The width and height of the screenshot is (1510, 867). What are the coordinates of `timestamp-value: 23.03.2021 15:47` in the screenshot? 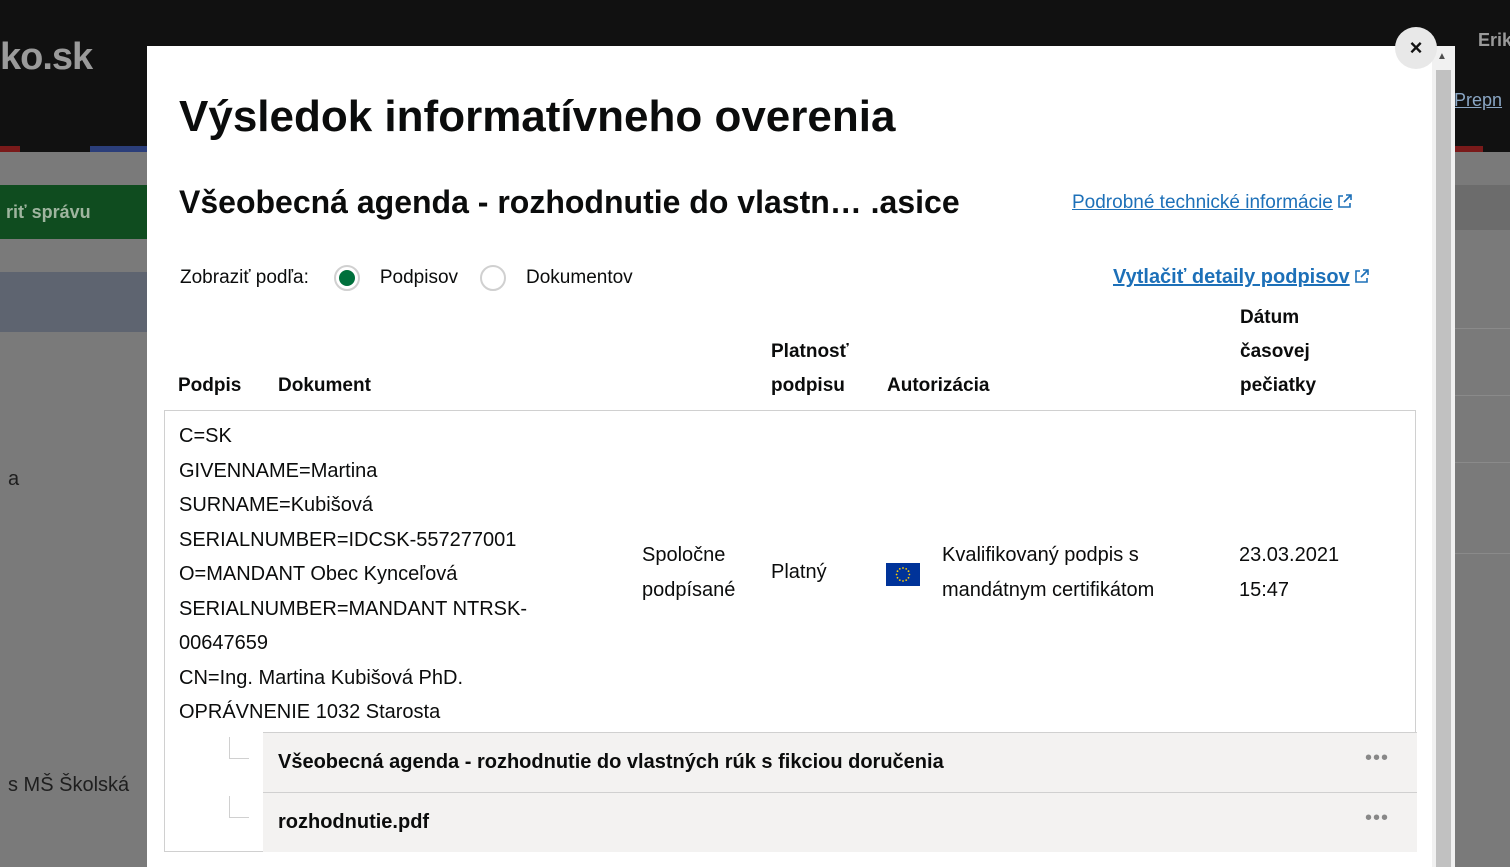 It's located at (1289, 573).